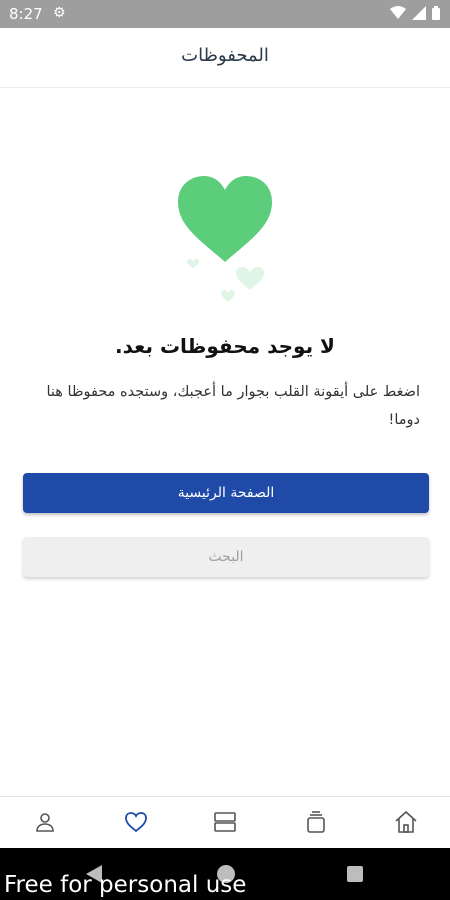 This screenshot has width=450, height=900. What do you see at coordinates (436, 13) in the screenshot?
I see `battery-icon` at bounding box center [436, 13].